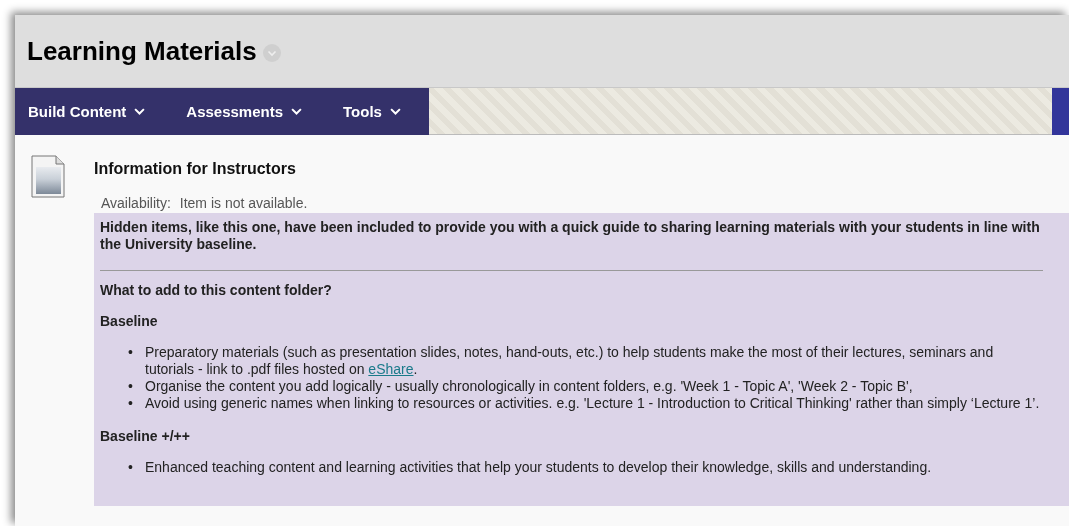 This screenshot has height=526, width=1069. What do you see at coordinates (538, 467) in the screenshot?
I see `list-item: Enhanced teaching content and learning activities that help your students to develop their knowledge, skills and understanding.` at bounding box center [538, 467].